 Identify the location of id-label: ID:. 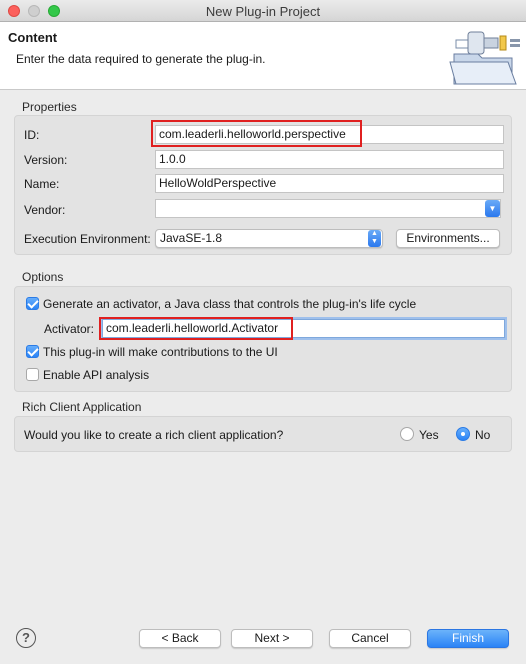
(32, 135).